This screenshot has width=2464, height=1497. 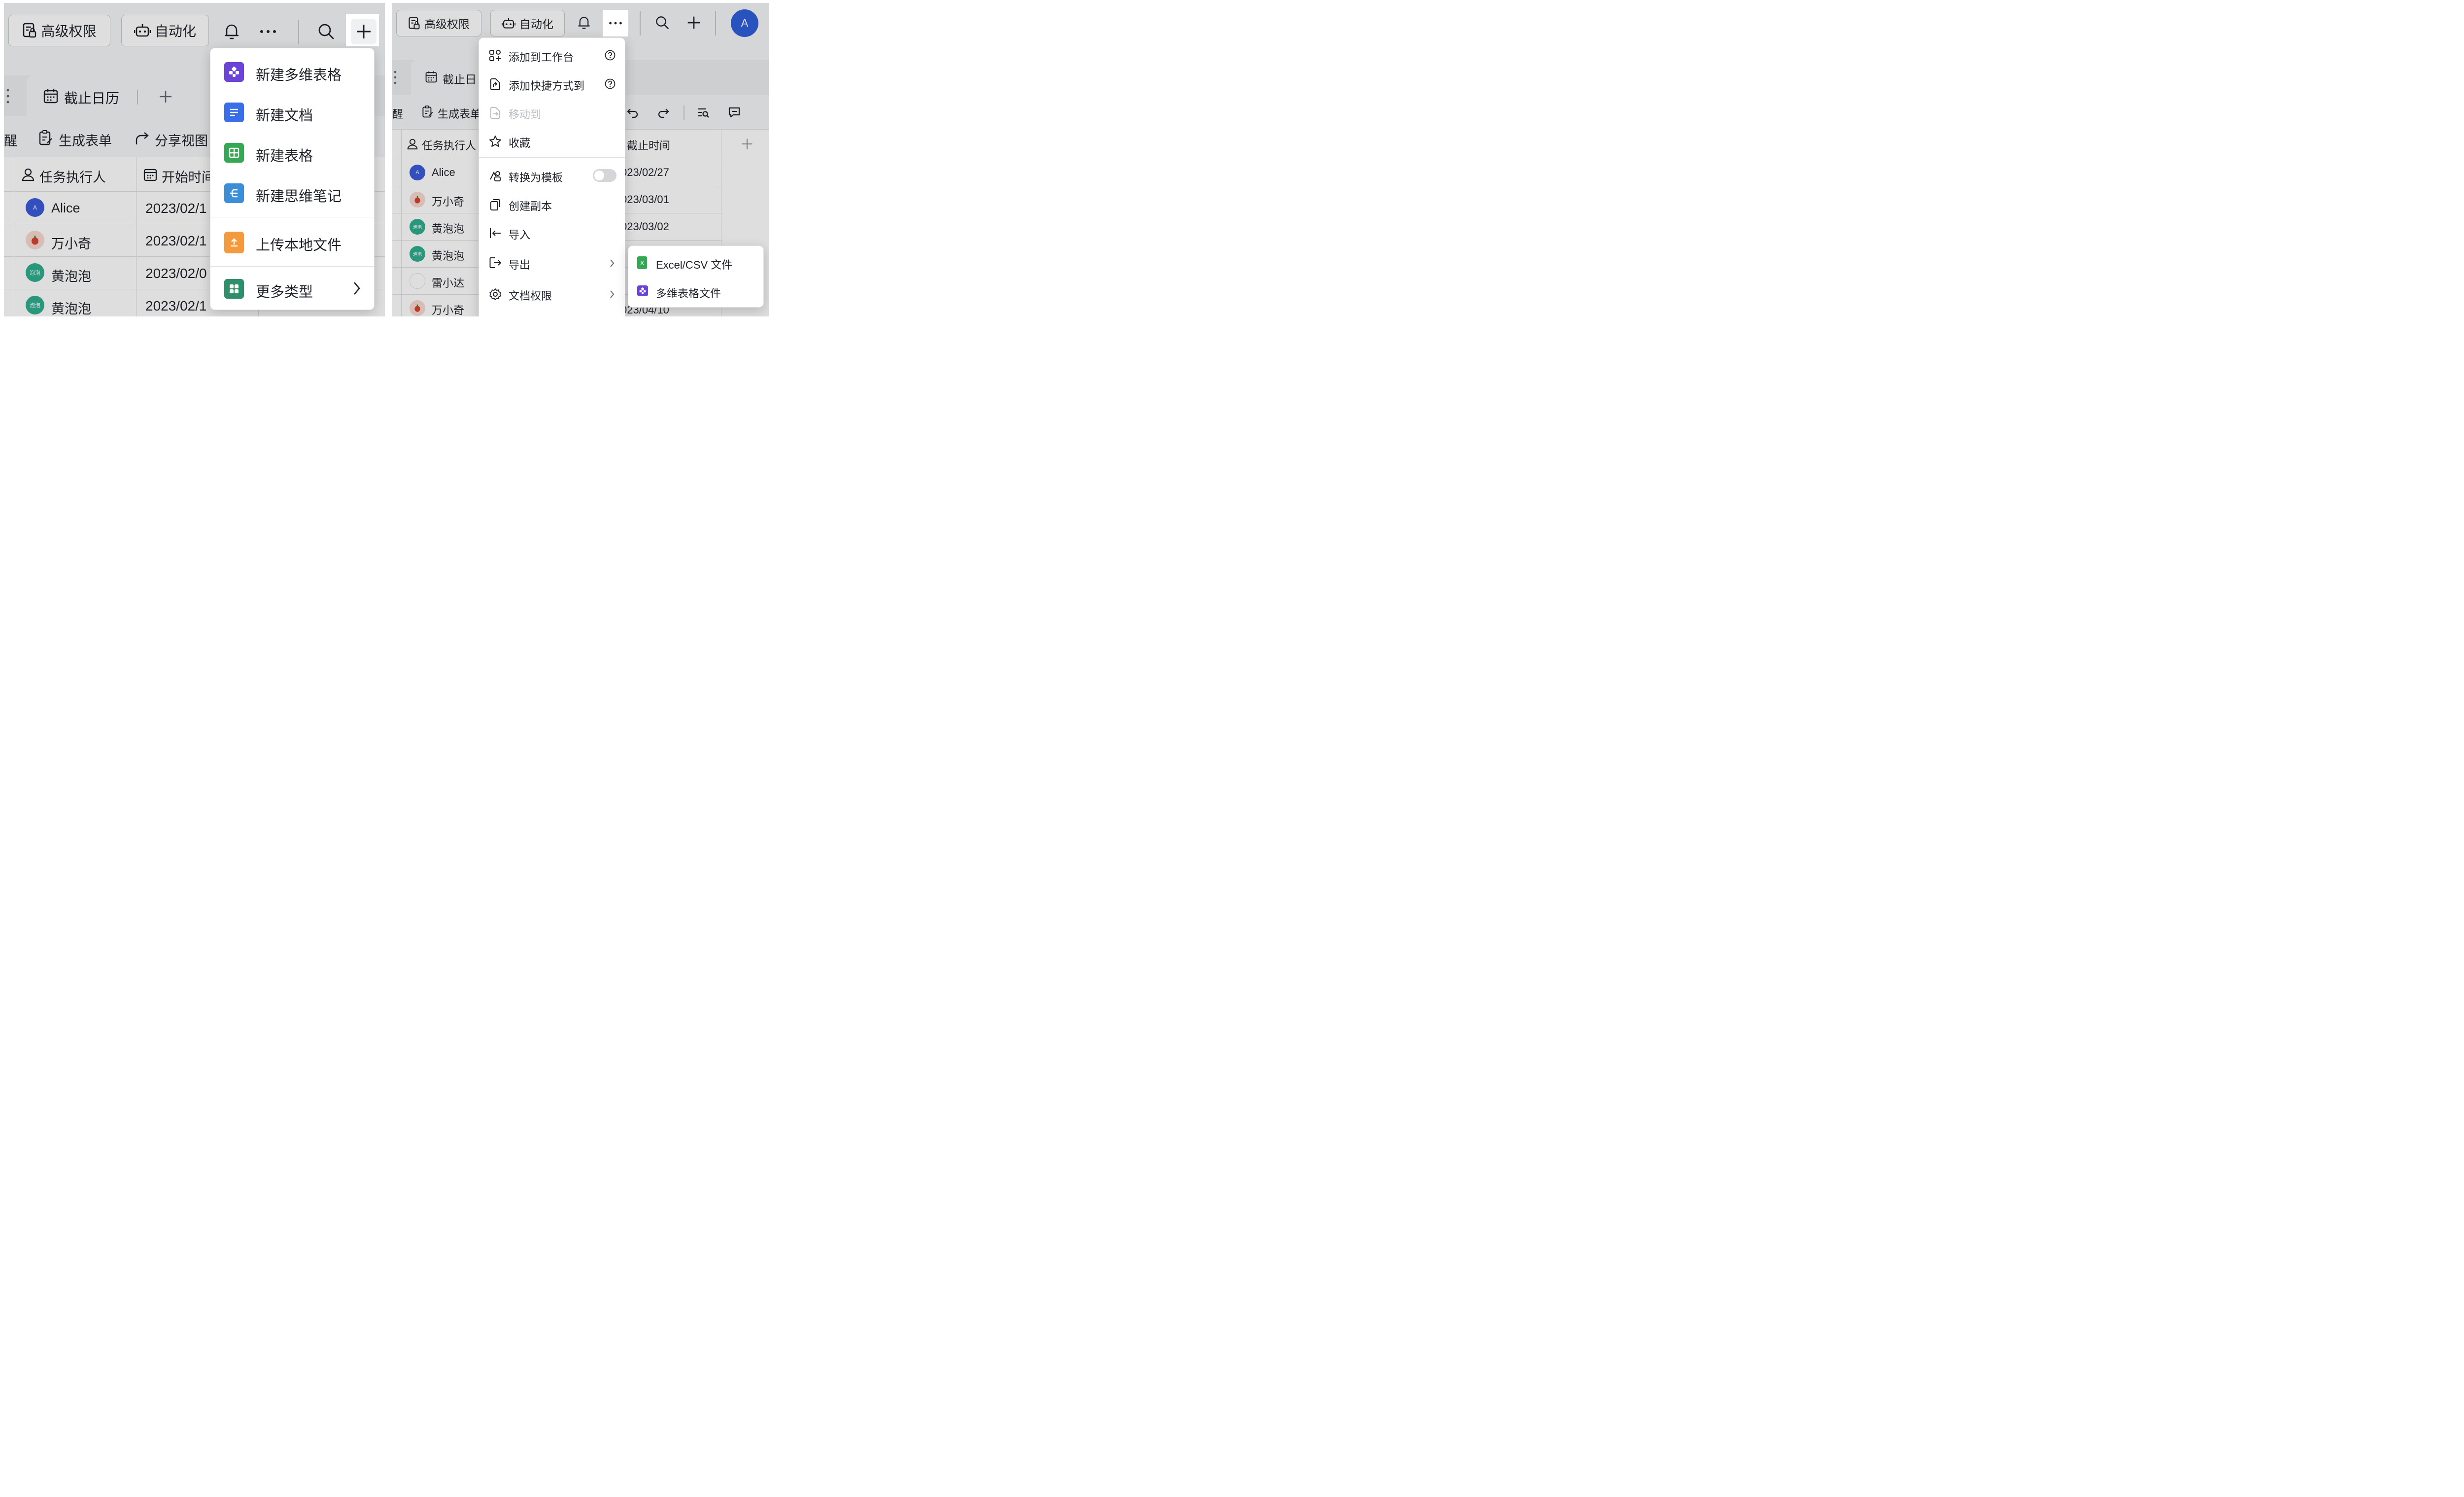 I want to click on export-excel-csv: X Excel/CSV 文件, so click(x=695, y=263).